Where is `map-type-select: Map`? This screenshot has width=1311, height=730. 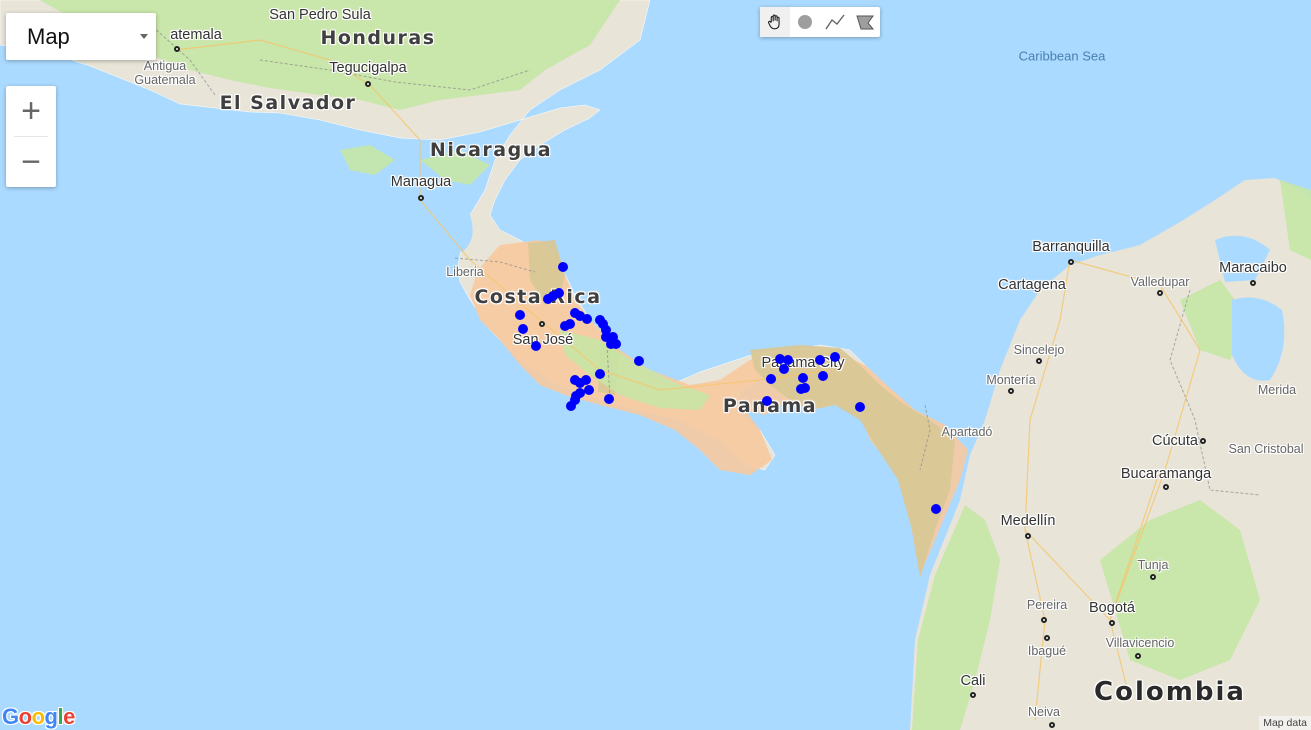 map-type-select: Map is located at coordinates (81, 36).